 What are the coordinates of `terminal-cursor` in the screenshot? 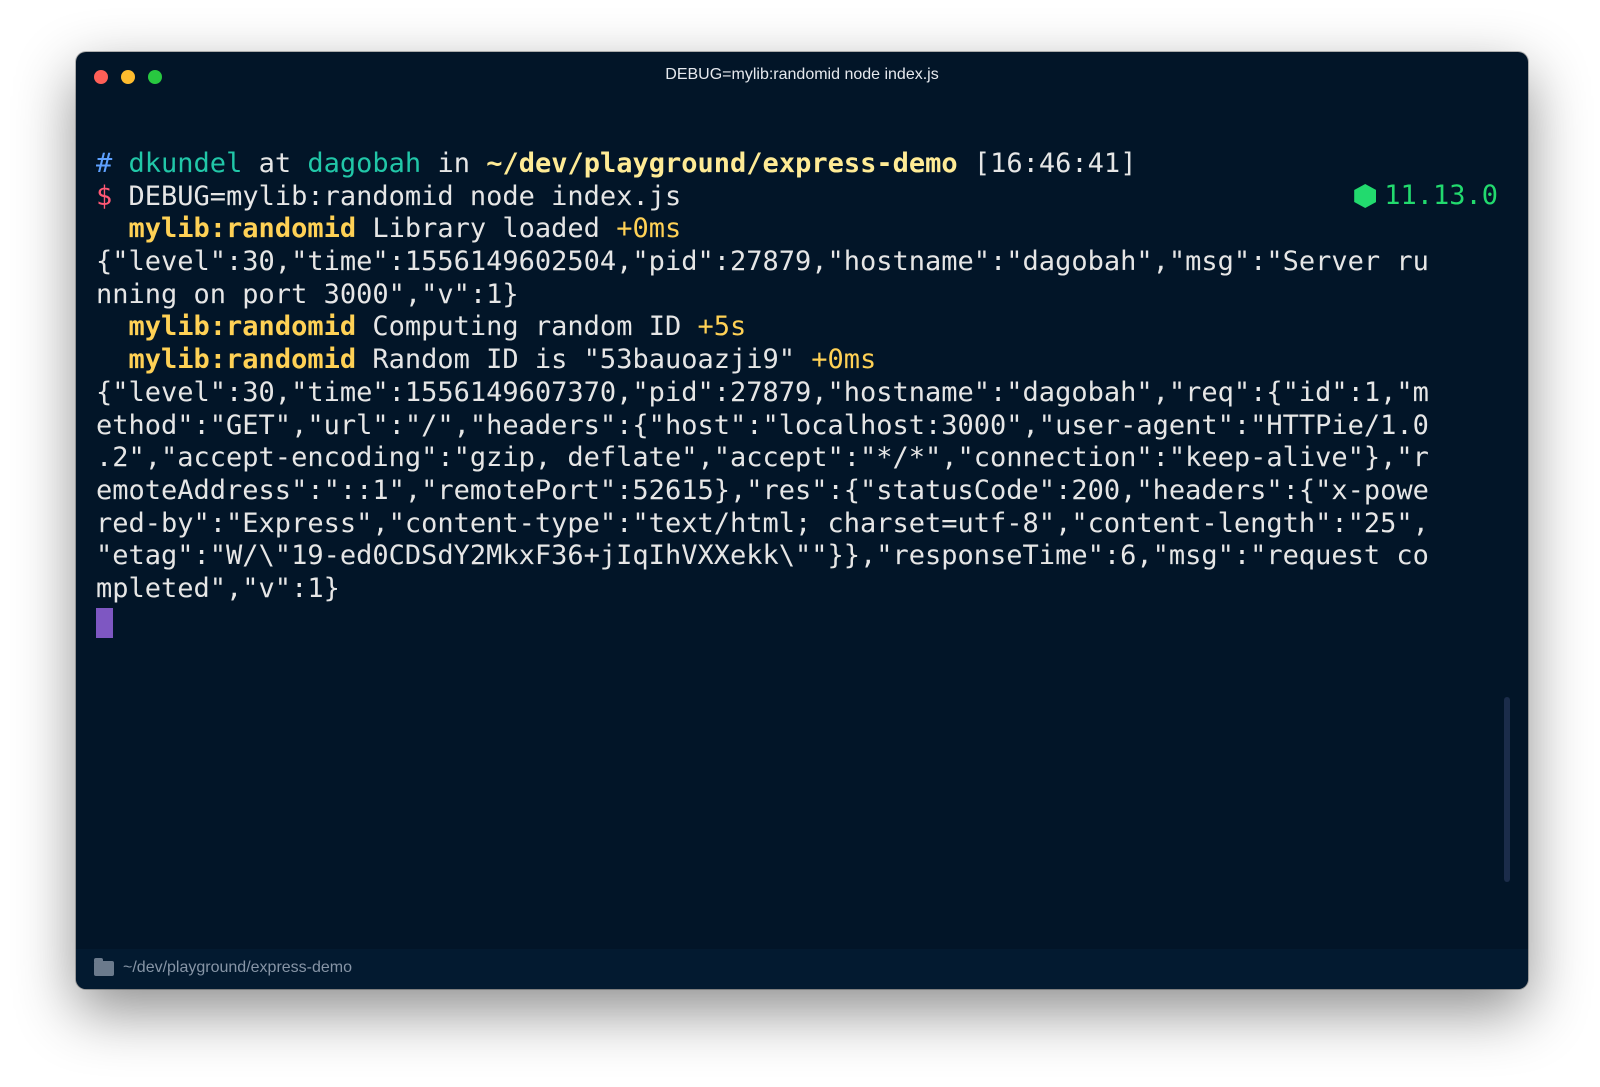 It's located at (104, 622).